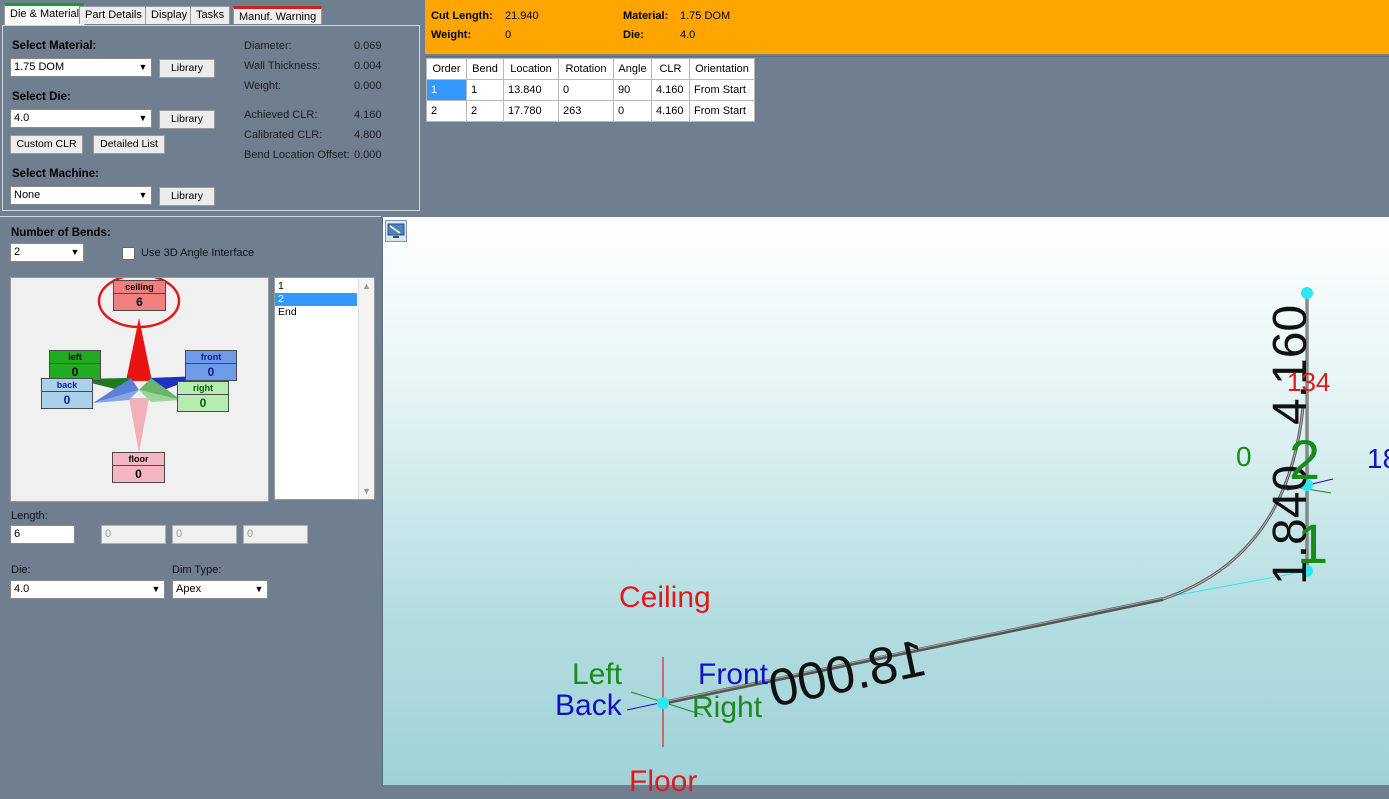 The height and width of the screenshot is (799, 1389). Describe the element at coordinates (268, 46) in the screenshot. I see `diameter-label: Diameter:` at that location.